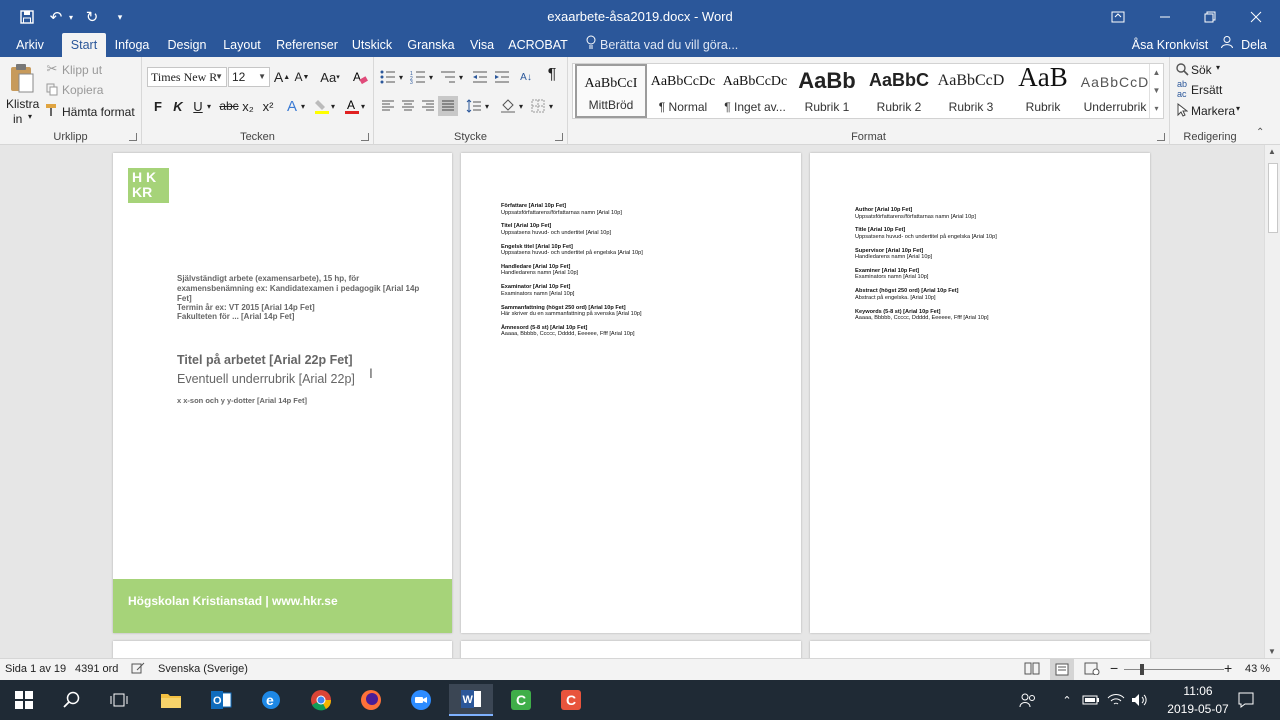 The height and width of the screenshot is (720, 1280). What do you see at coordinates (1156, 73) in the screenshot?
I see `gallery-up-icon: ▲` at bounding box center [1156, 73].